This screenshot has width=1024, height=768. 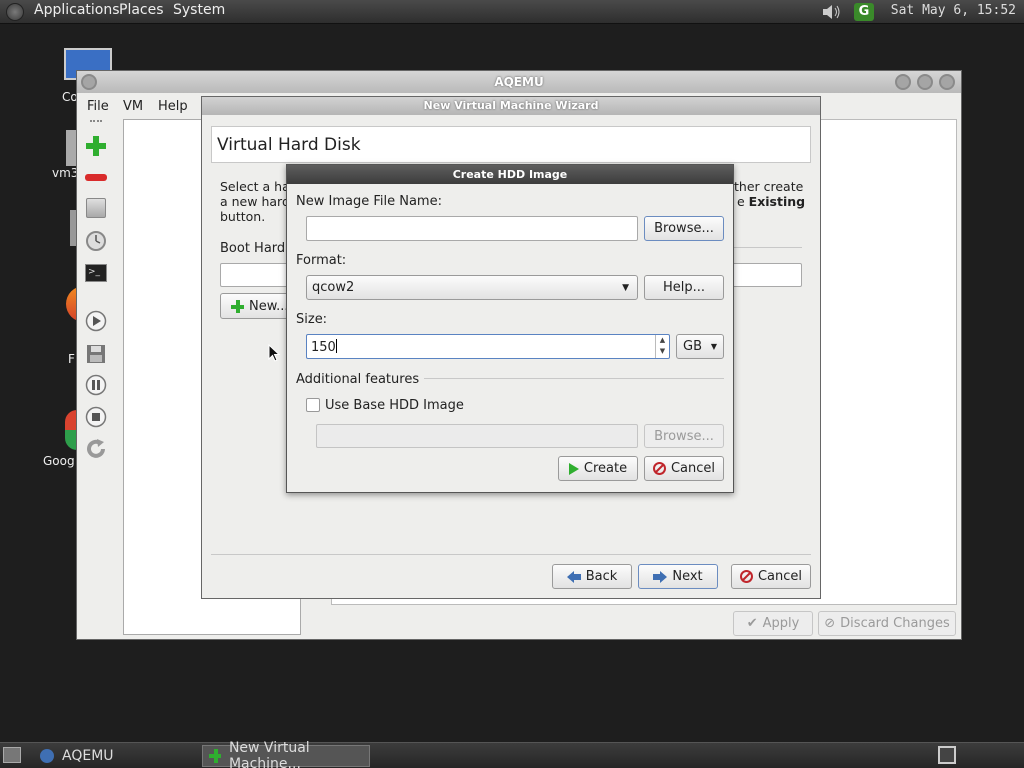 What do you see at coordinates (660, 576) in the screenshot?
I see `forward-arrow-icon` at bounding box center [660, 576].